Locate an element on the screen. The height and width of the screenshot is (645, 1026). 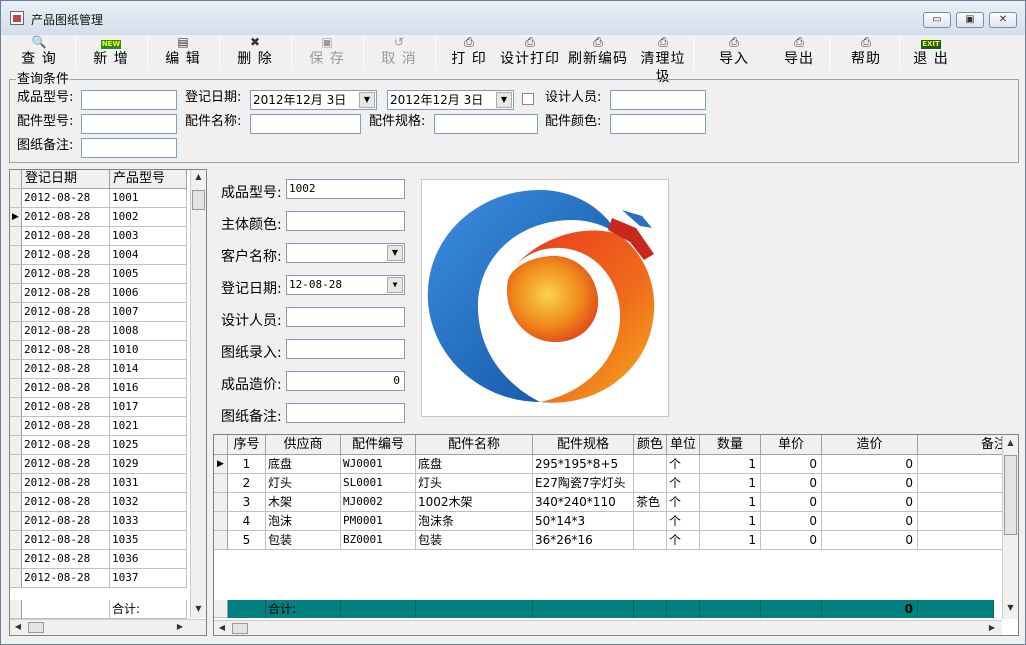
query-part-spec-input is located at coordinates (486, 124).